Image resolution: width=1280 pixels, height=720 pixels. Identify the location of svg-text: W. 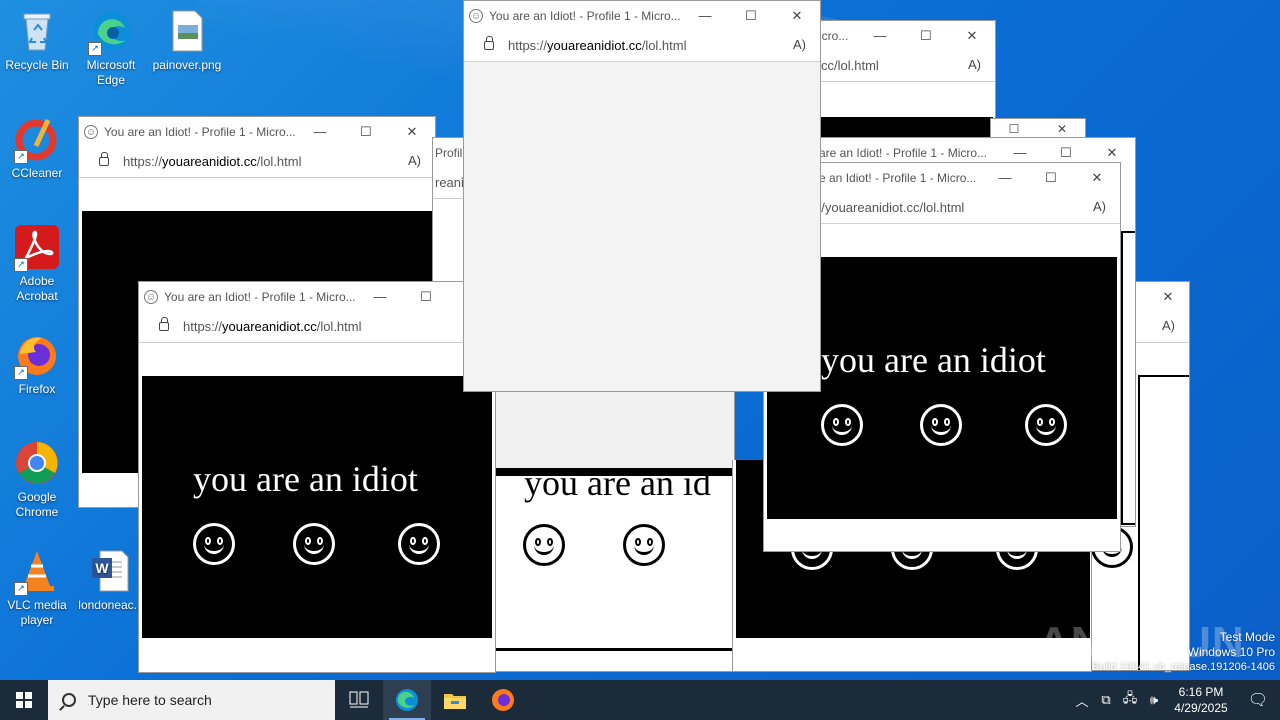
(102, 568).